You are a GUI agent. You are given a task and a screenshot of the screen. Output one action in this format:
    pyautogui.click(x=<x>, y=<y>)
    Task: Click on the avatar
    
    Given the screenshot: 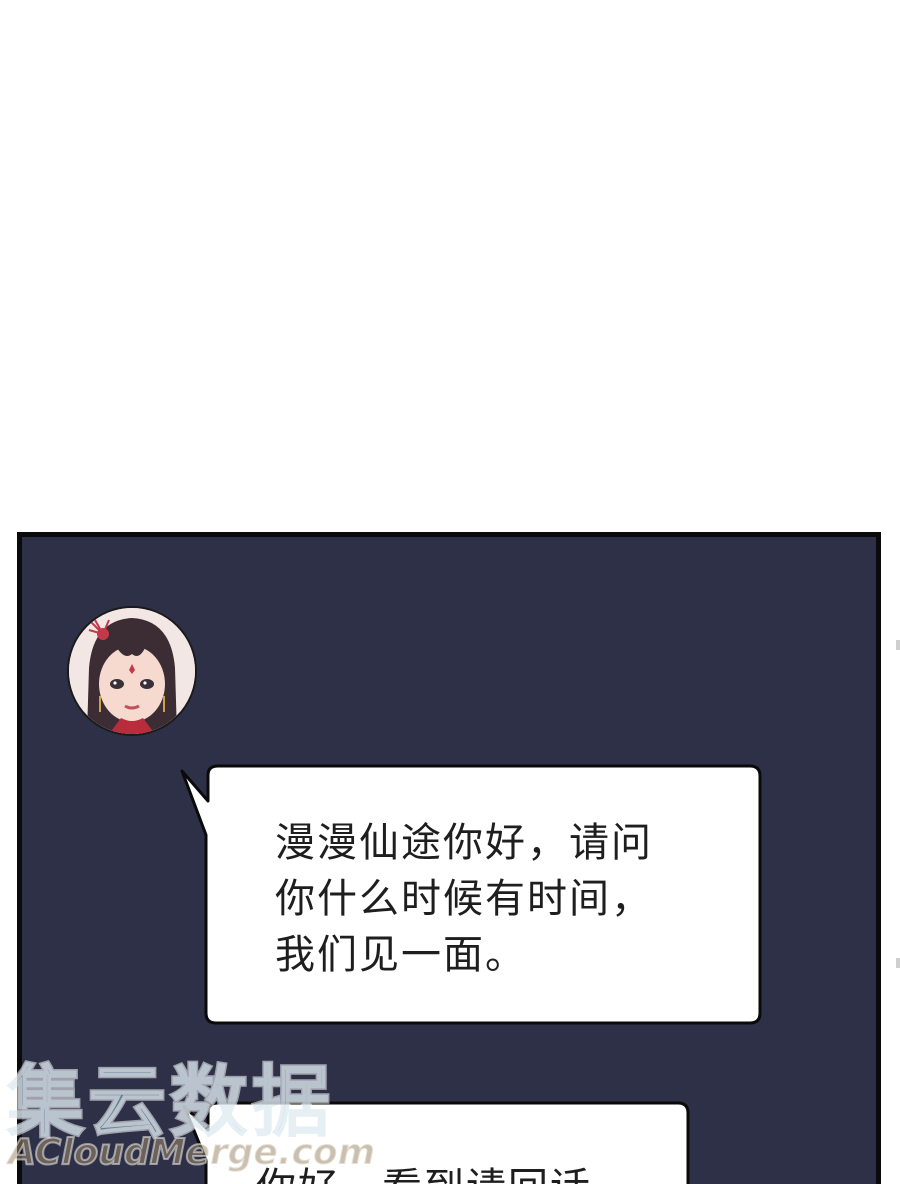 What is the action you would take?
    pyautogui.click(x=132, y=671)
    